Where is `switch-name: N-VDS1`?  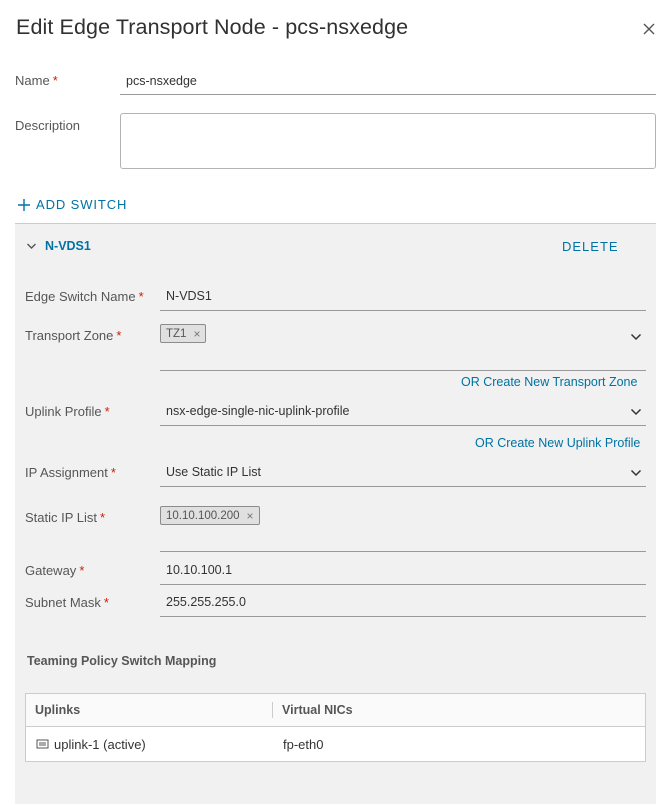 switch-name: N-VDS1 is located at coordinates (68, 246).